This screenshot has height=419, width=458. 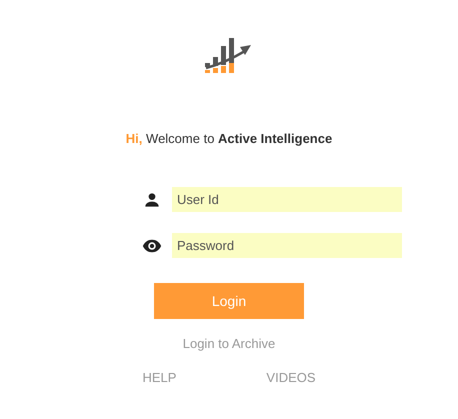 I want to click on archive-link: Login to Archive, so click(x=229, y=344).